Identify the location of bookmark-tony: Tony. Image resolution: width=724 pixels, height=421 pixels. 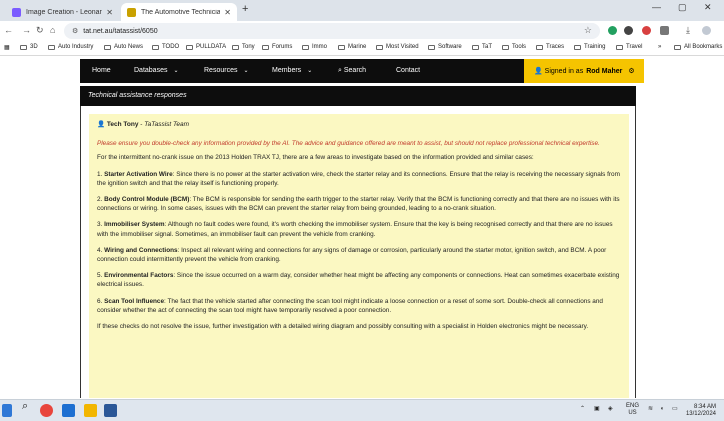
(243, 47).